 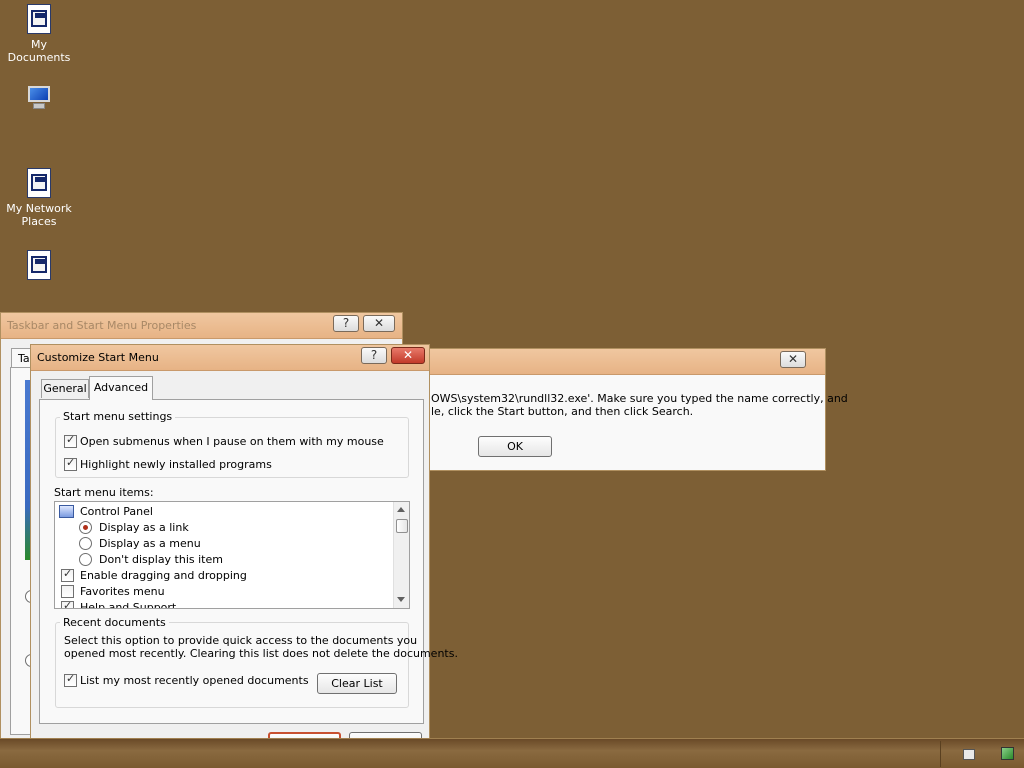 I want to click on list-item: Favorites menu, so click(x=122, y=591).